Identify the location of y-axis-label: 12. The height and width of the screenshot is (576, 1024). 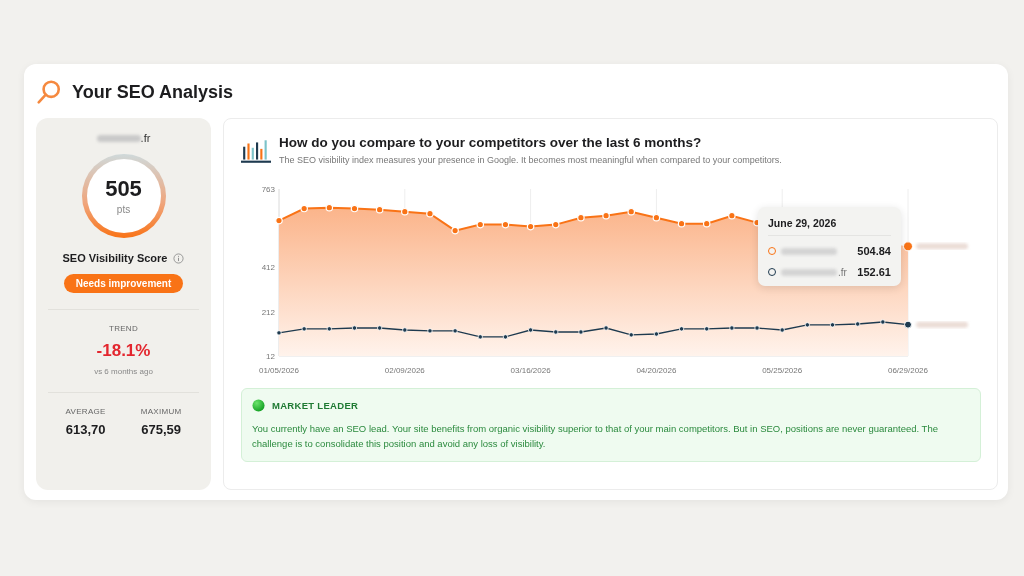
(270, 356).